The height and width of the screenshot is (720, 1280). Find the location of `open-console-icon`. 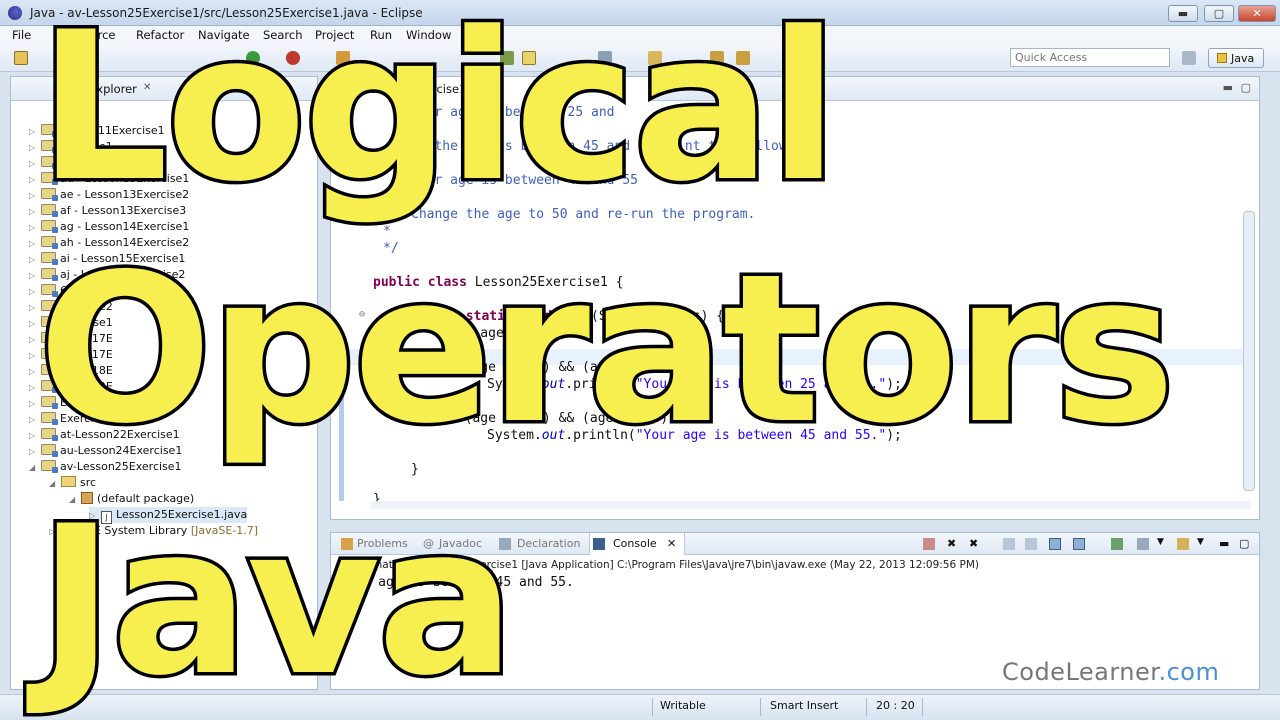

open-console-icon is located at coordinates (1183, 544).